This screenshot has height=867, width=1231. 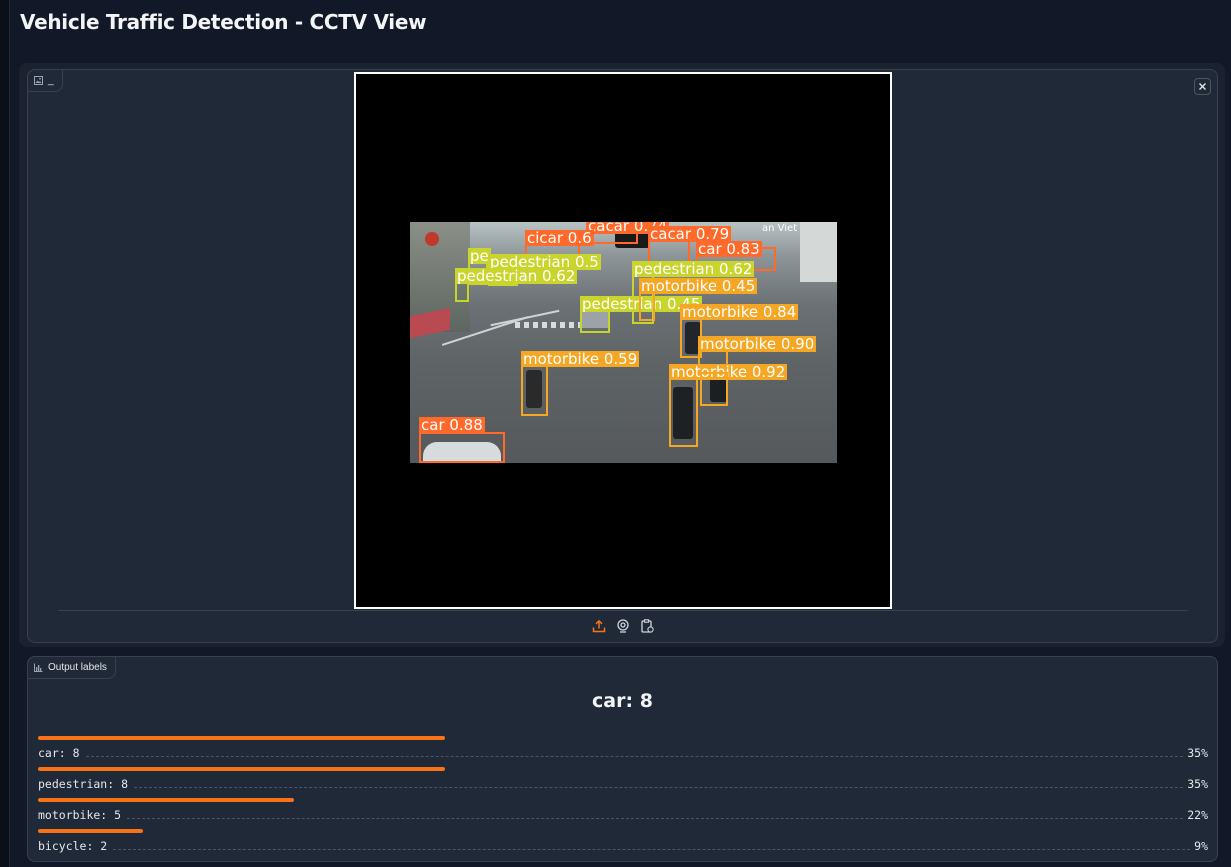 I want to click on detection-label: car 0.83, so click(x=729, y=249).